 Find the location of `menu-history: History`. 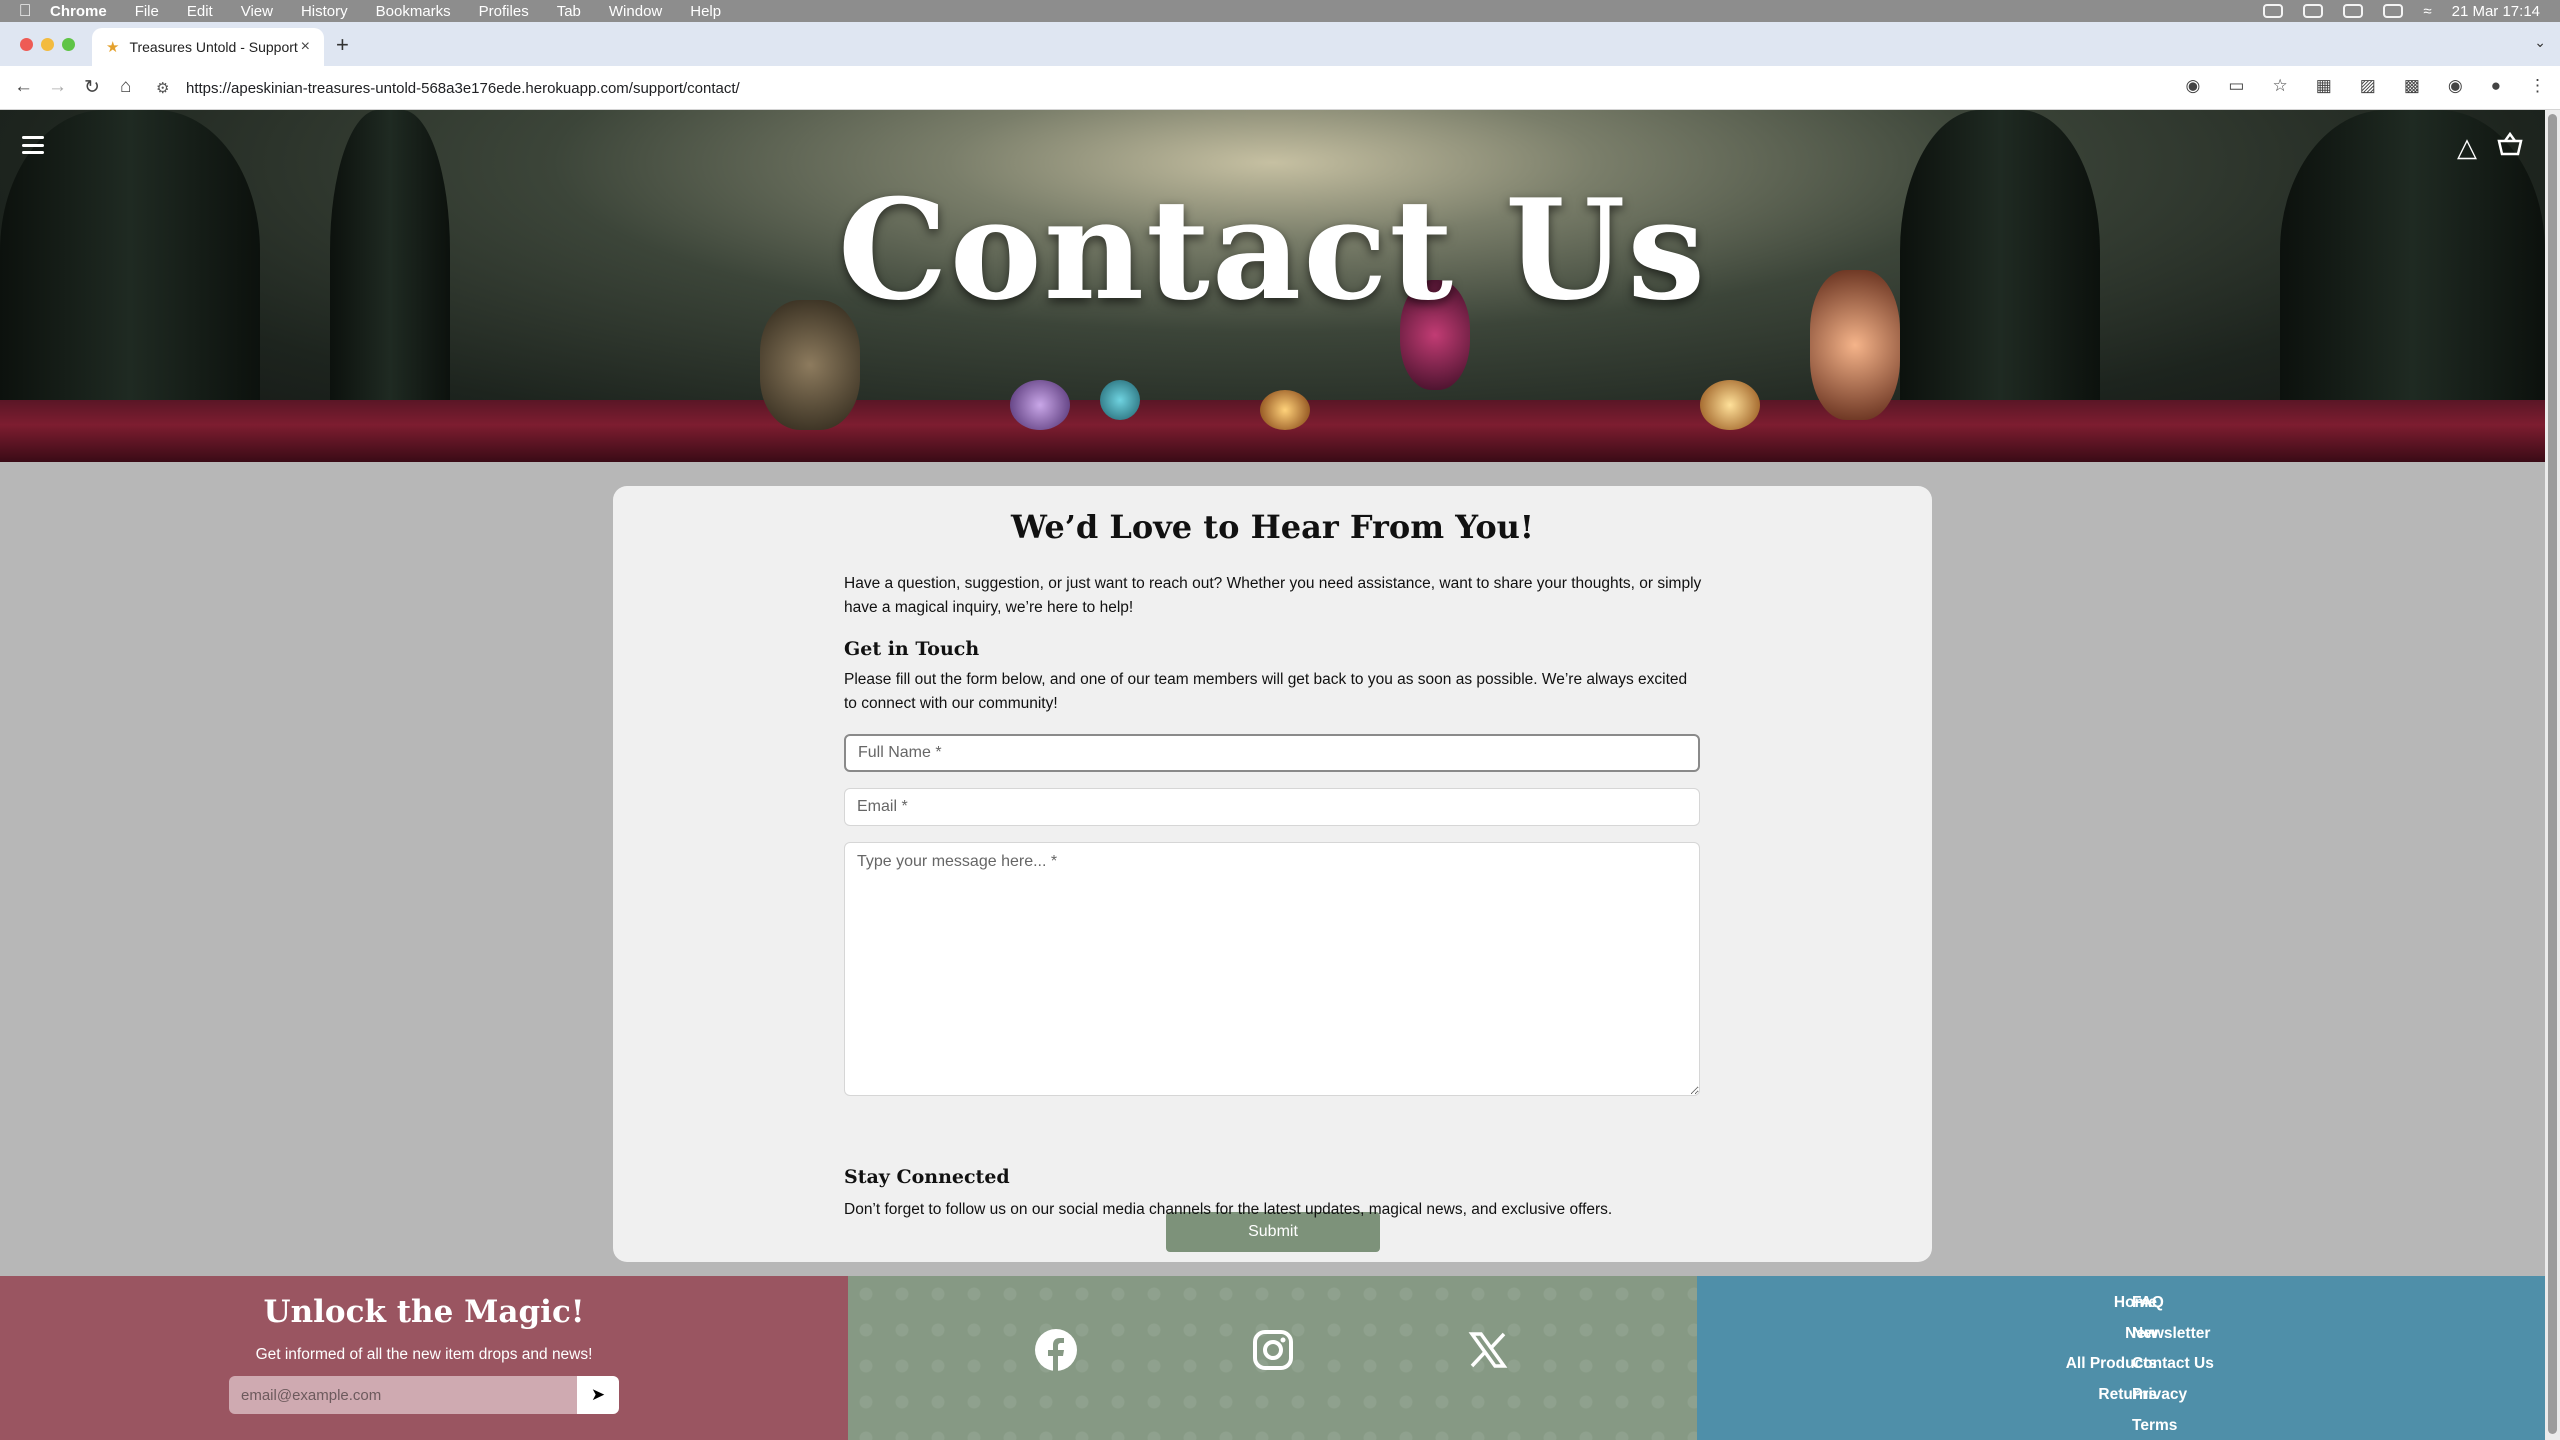

menu-history: History is located at coordinates (324, 11).